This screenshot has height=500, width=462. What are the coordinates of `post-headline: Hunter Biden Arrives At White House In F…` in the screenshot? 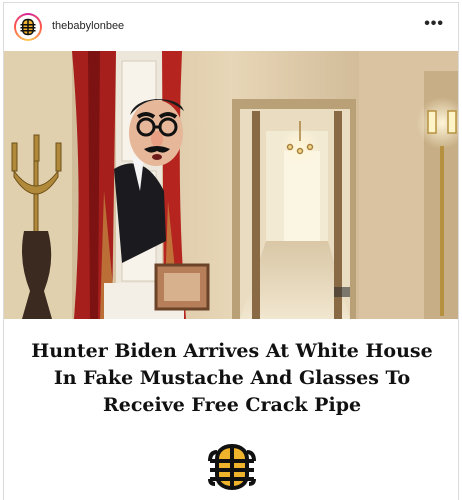 It's located at (232, 378).